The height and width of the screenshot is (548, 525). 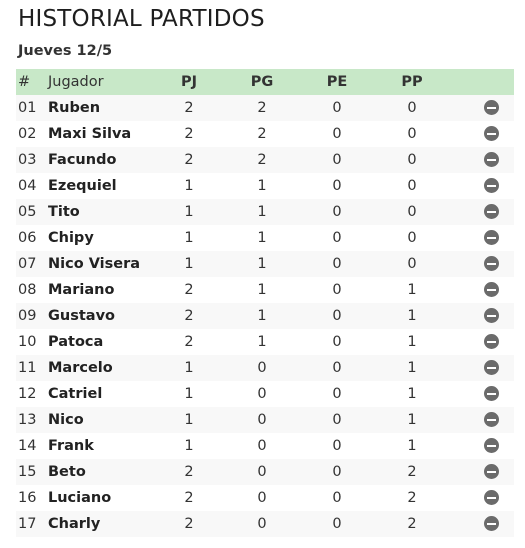 I want to click on player-name: Nico, so click(x=66, y=420).